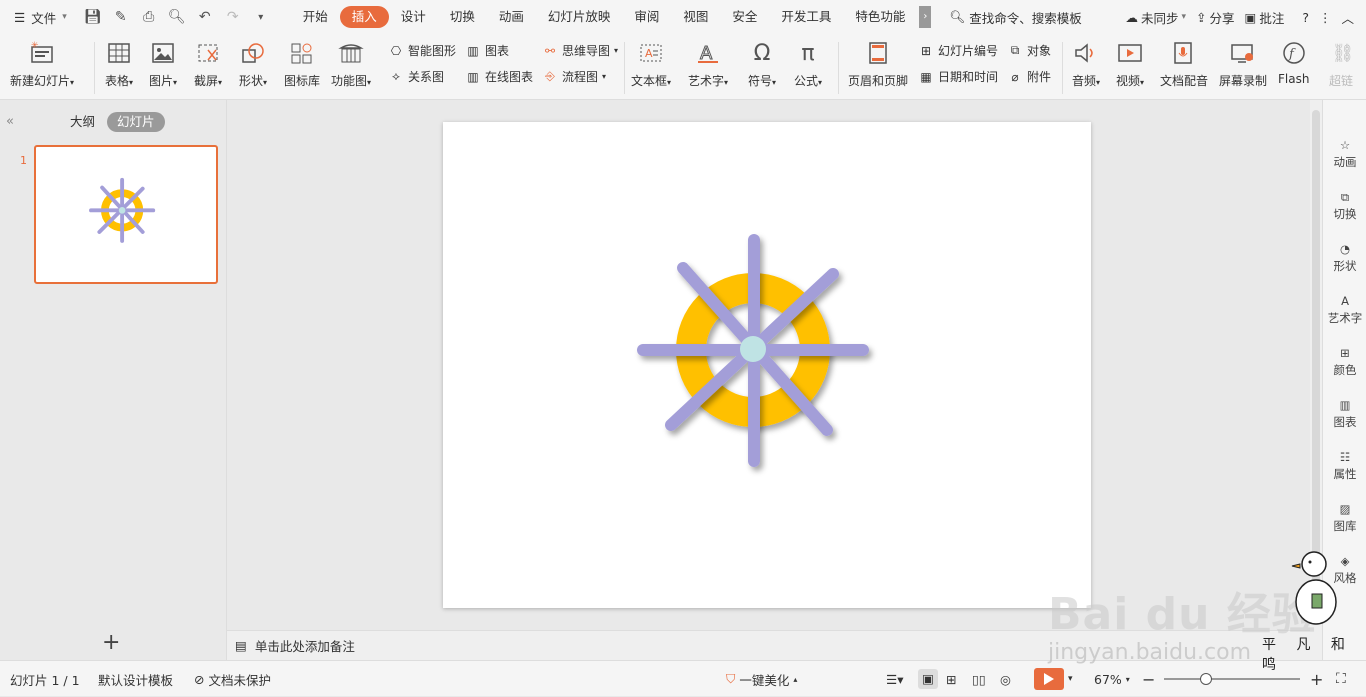  I want to click on command-search: 🔍︎ 查找命令、搜索模板, so click(1015, 17).